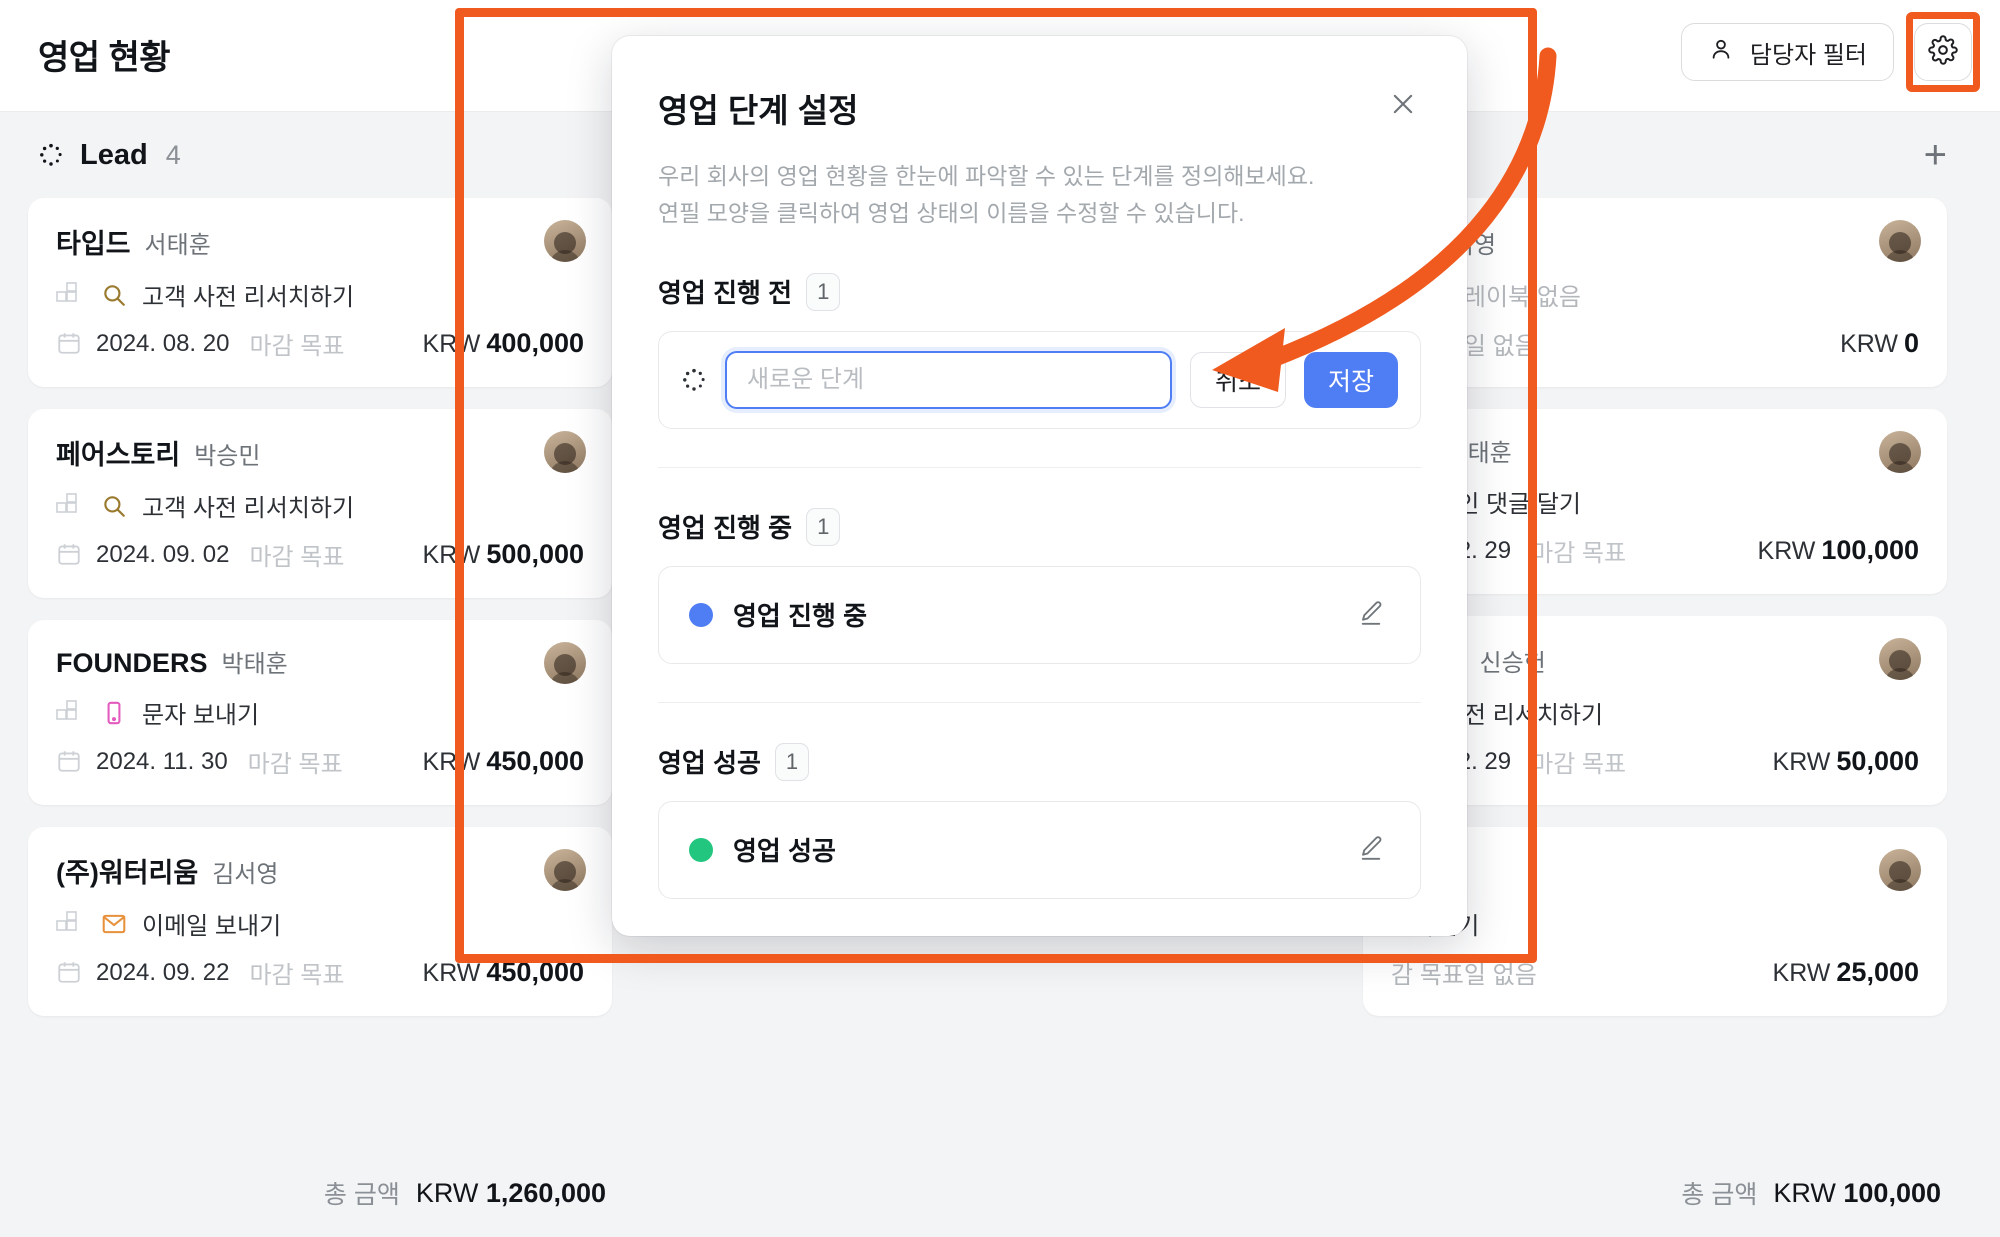 This screenshot has height=1237, width=2000. I want to click on stage-section-success: 영업 성공 1 영업 성공, so click(1039, 820).